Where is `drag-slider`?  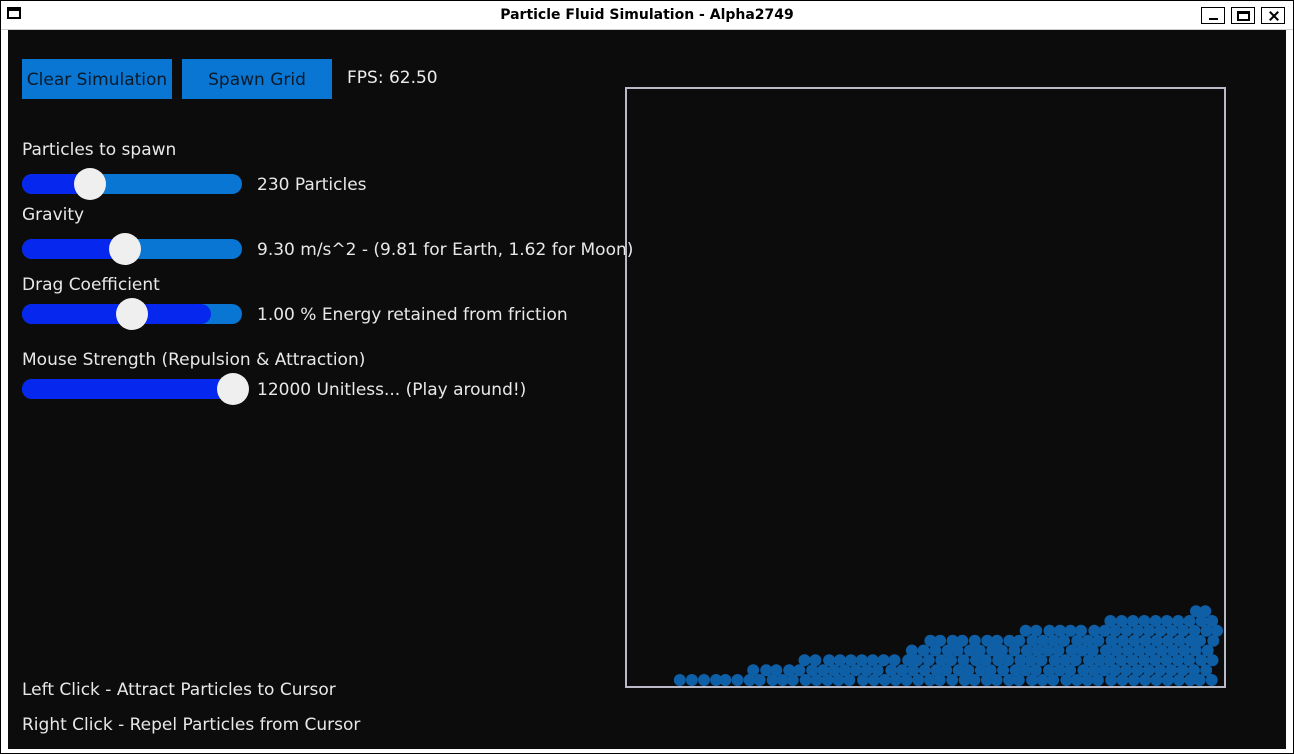 drag-slider is located at coordinates (132, 314).